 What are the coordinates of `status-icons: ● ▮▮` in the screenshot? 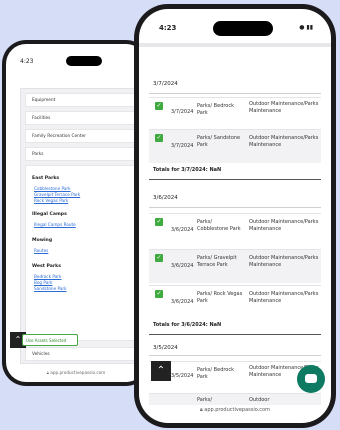 It's located at (306, 27).